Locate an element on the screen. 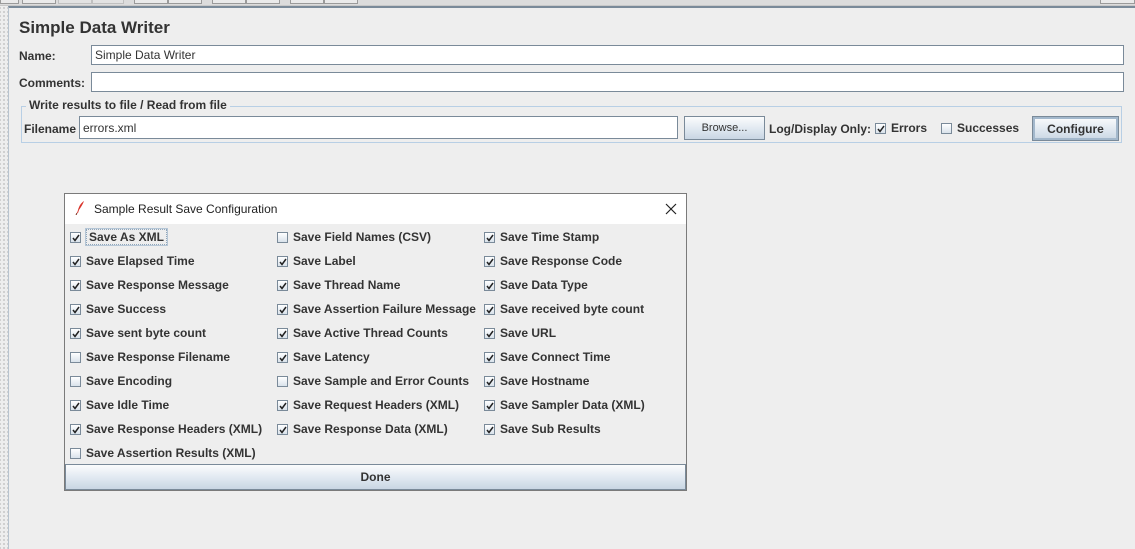  save-option-label: Save Encoding is located at coordinates (129, 381).